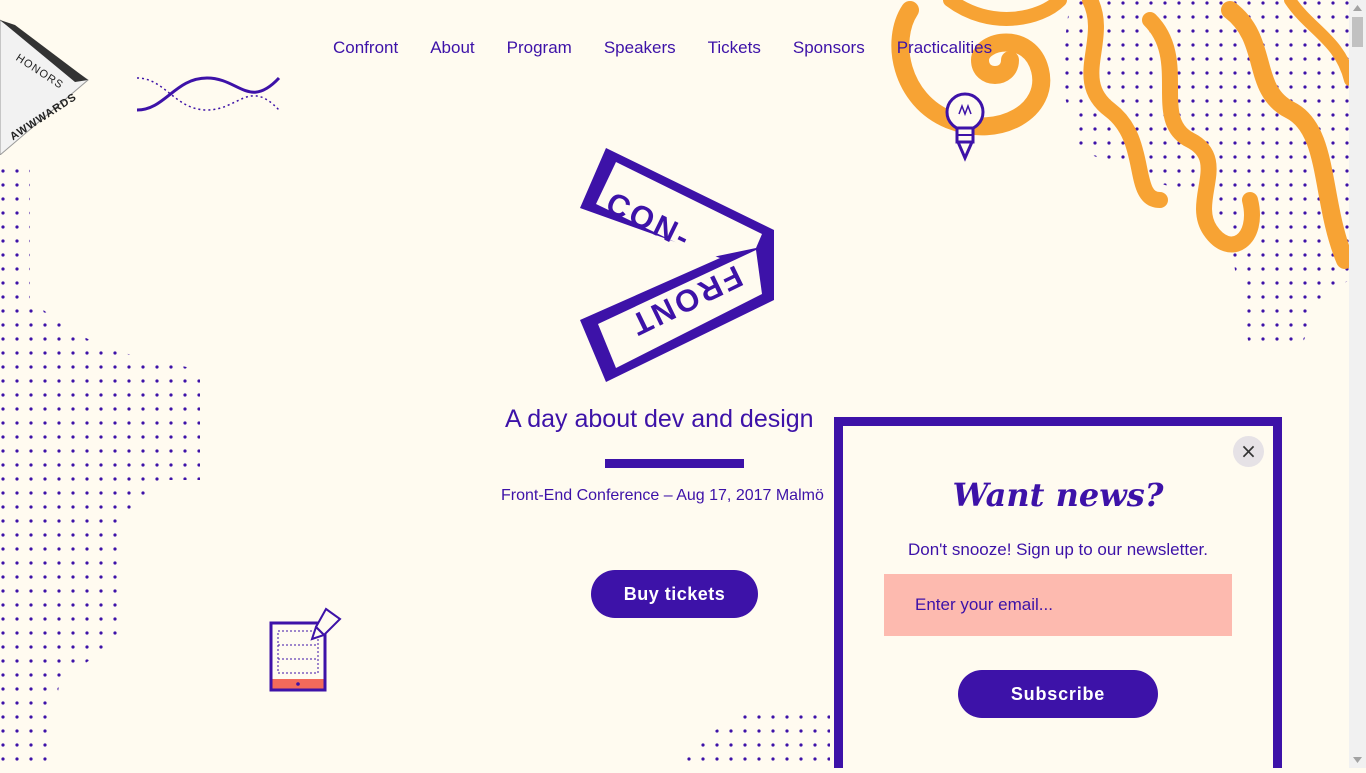 The height and width of the screenshot is (773, 1366). What do you see at coordinates (1357, 32) in the screenshot?
I see `scrollbar-thumb` at bounding box center [1357, 32].